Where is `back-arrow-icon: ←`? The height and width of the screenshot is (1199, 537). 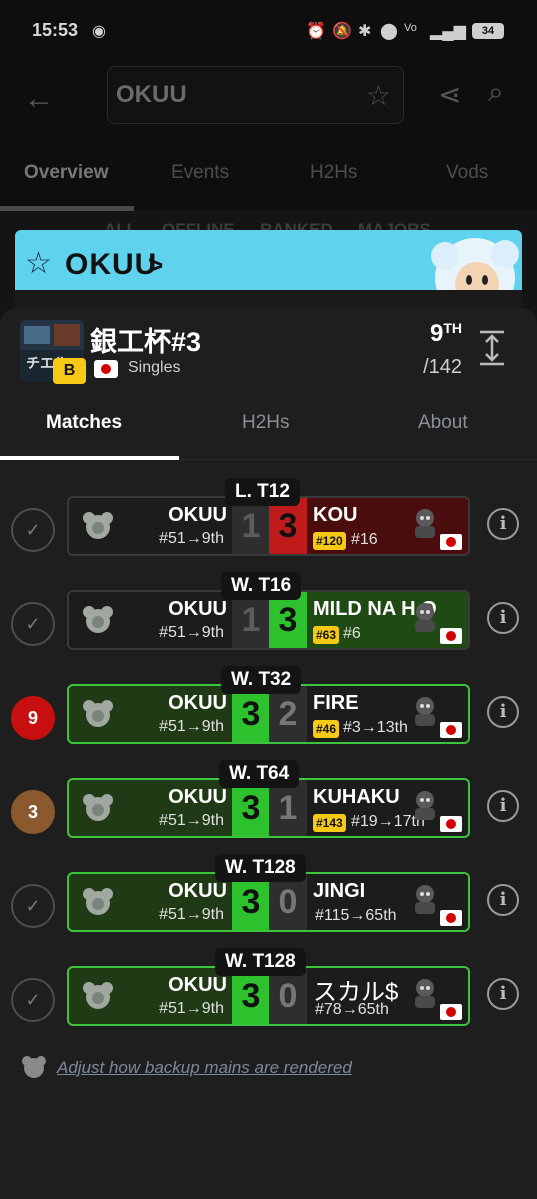 back-arrow-icon: ← is located at coordinates (39, 99).